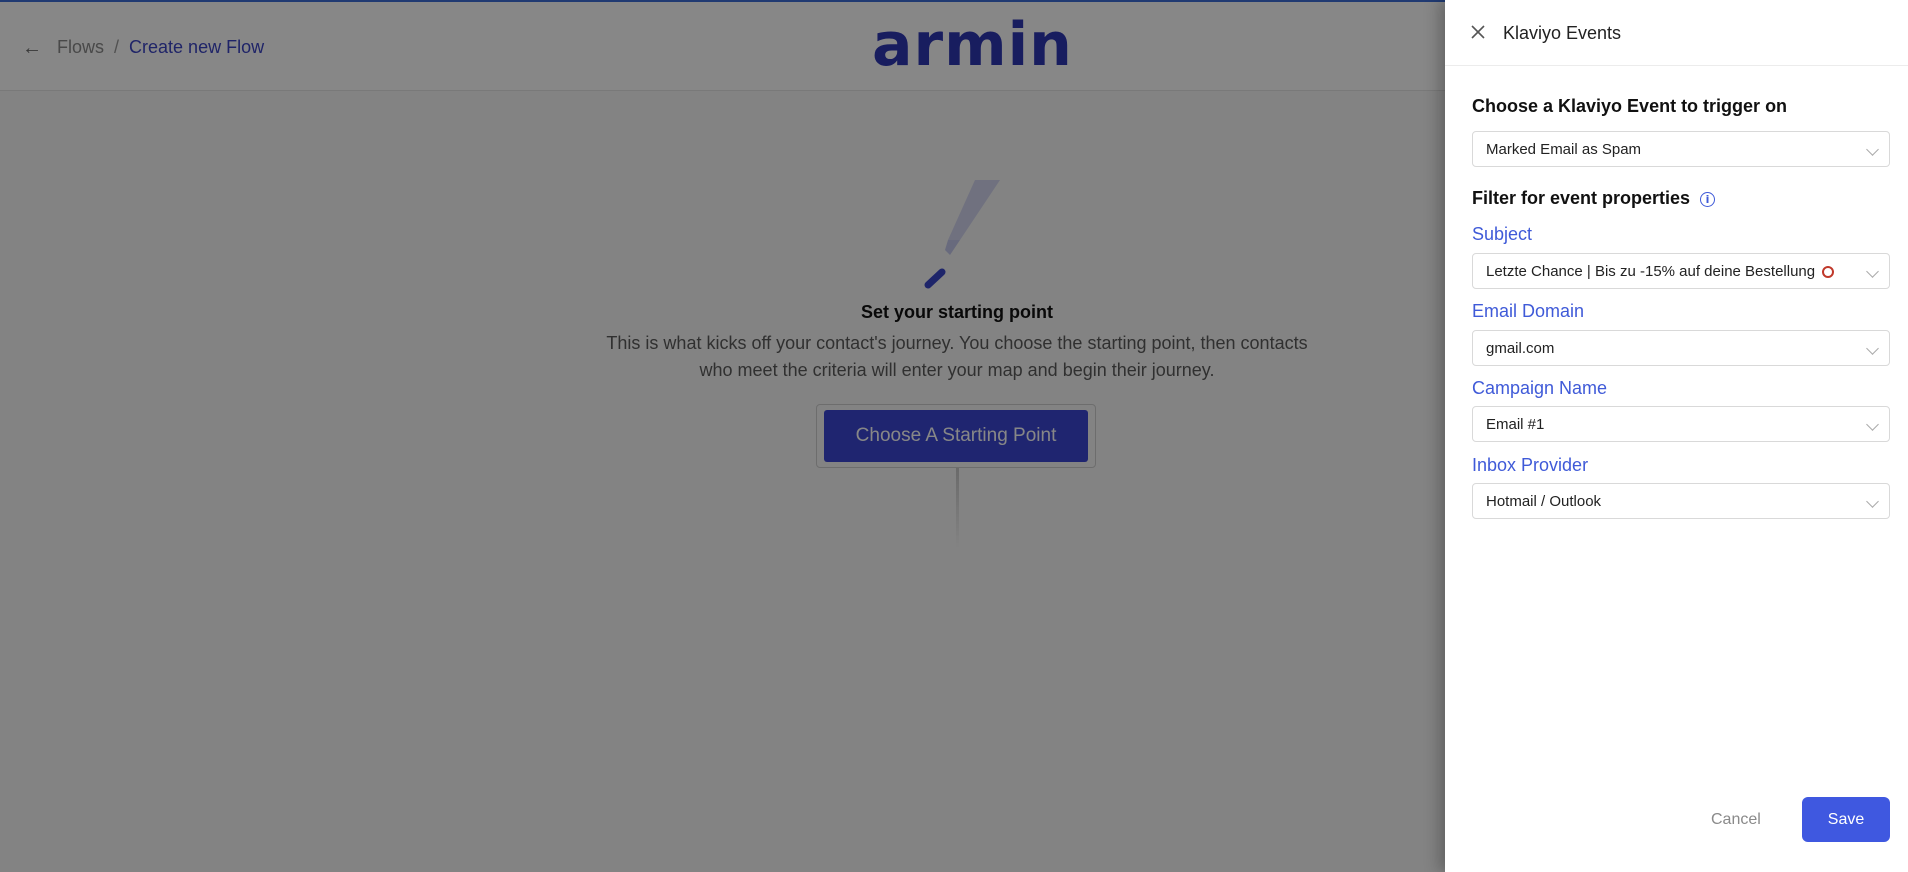 This screenshot has width=1908, height=872. Describe the element at coordinates (1530, 465) in the screenshot. I see `inbox-provider-label: Inbox Provider` at that location.